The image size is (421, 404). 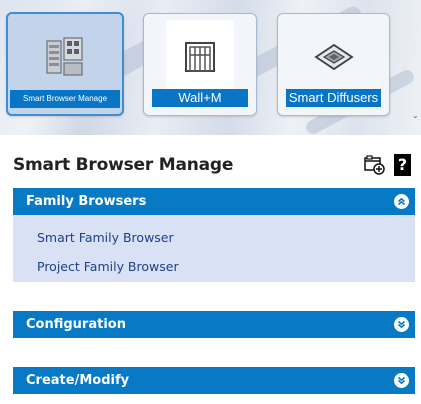 What do you see at coordinates (65, 99) in the screenshot?
I see `tile-label: Smart Browser Manage` at bounding box center [65, 99].